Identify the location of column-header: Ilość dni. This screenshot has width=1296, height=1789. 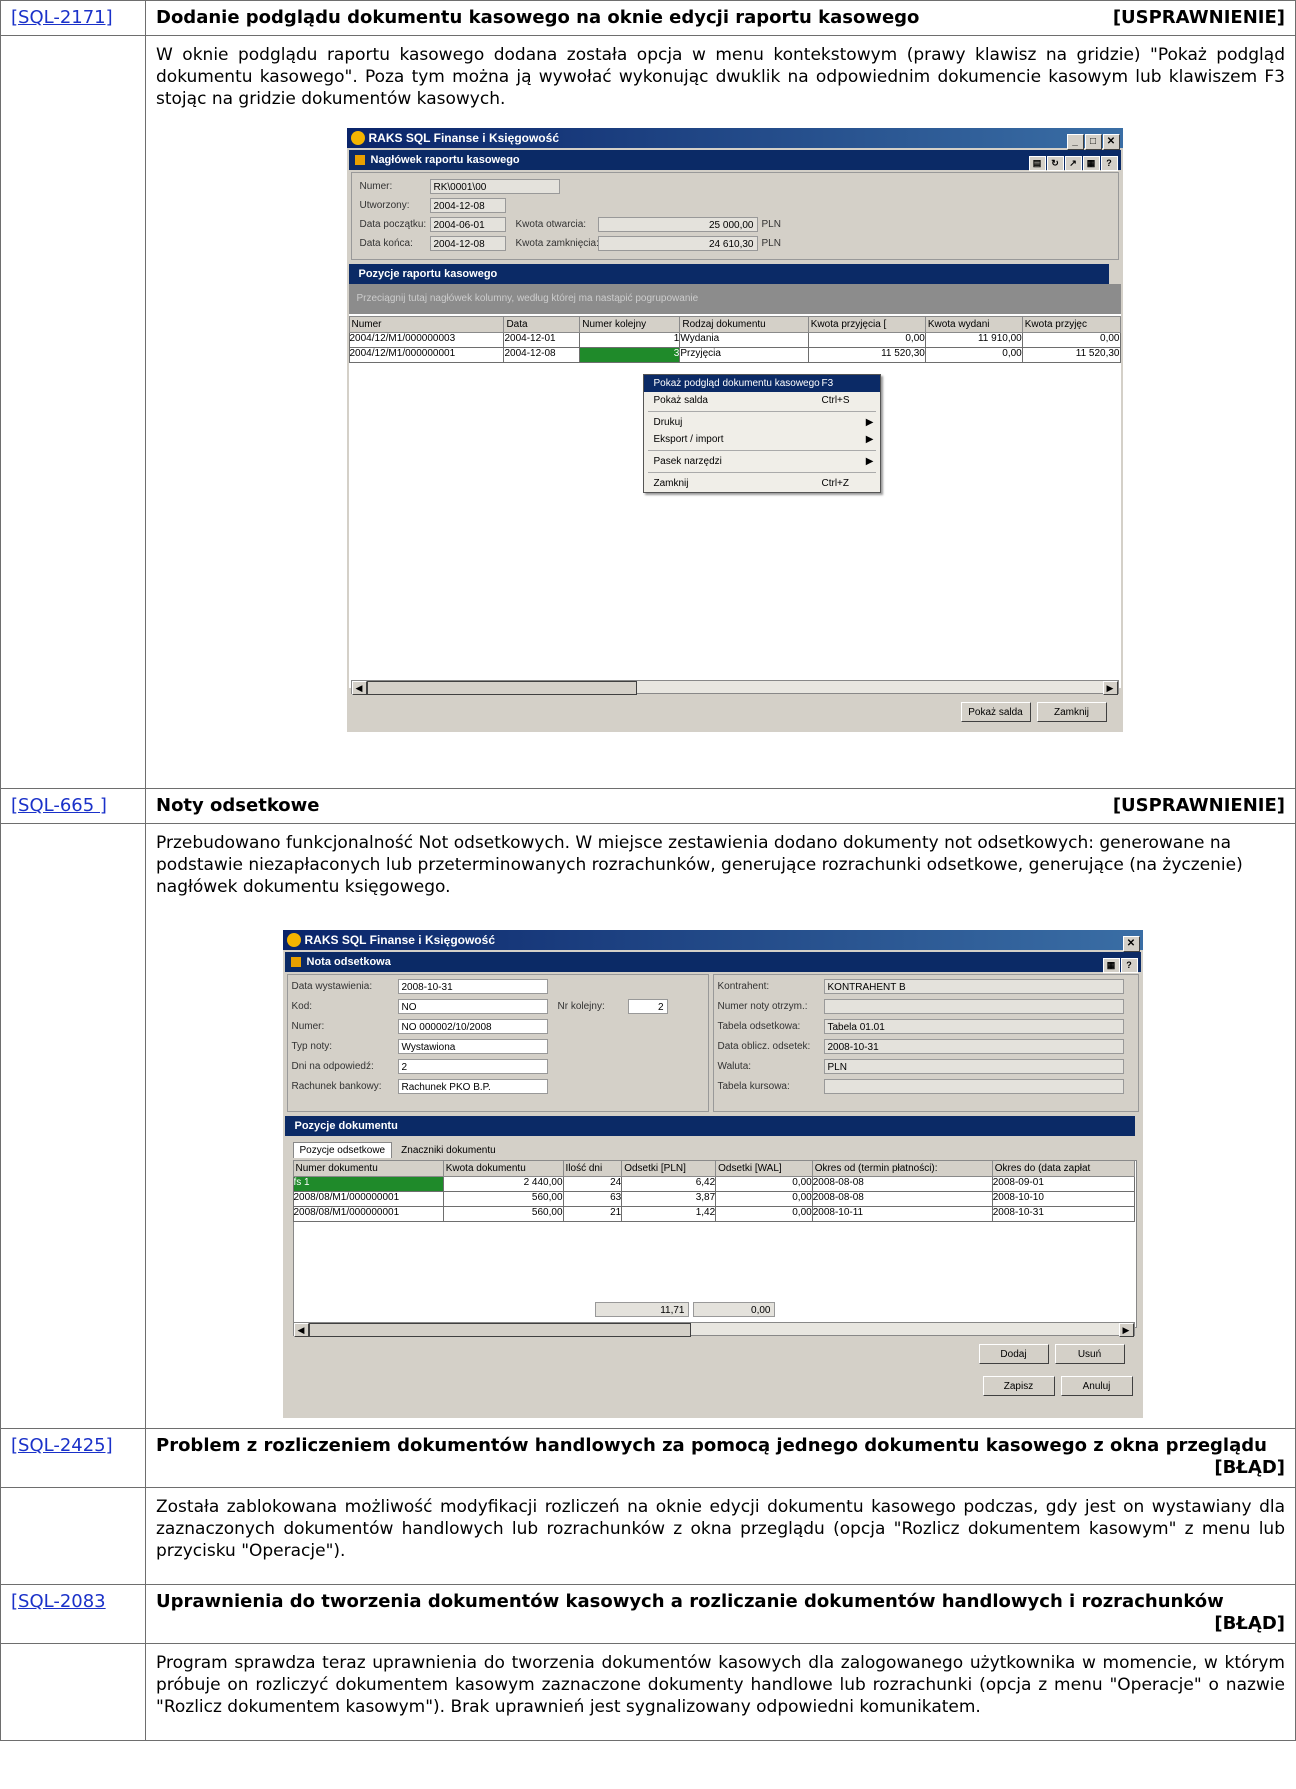
(592, 1168).